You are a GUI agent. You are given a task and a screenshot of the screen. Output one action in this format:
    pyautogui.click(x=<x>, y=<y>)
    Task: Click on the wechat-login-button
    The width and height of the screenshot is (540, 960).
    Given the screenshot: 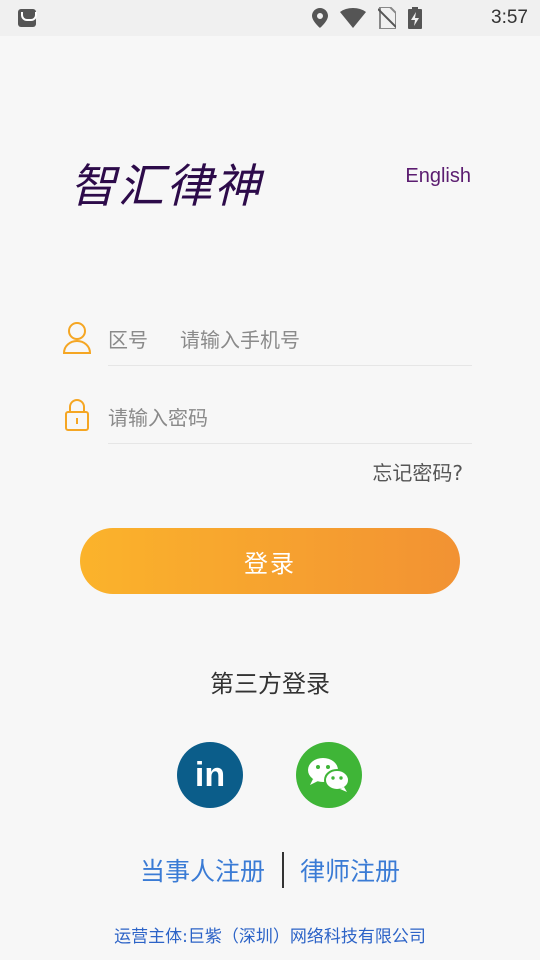 What is the action you would take?
    pyautogui.click(x=329, y=775)
    